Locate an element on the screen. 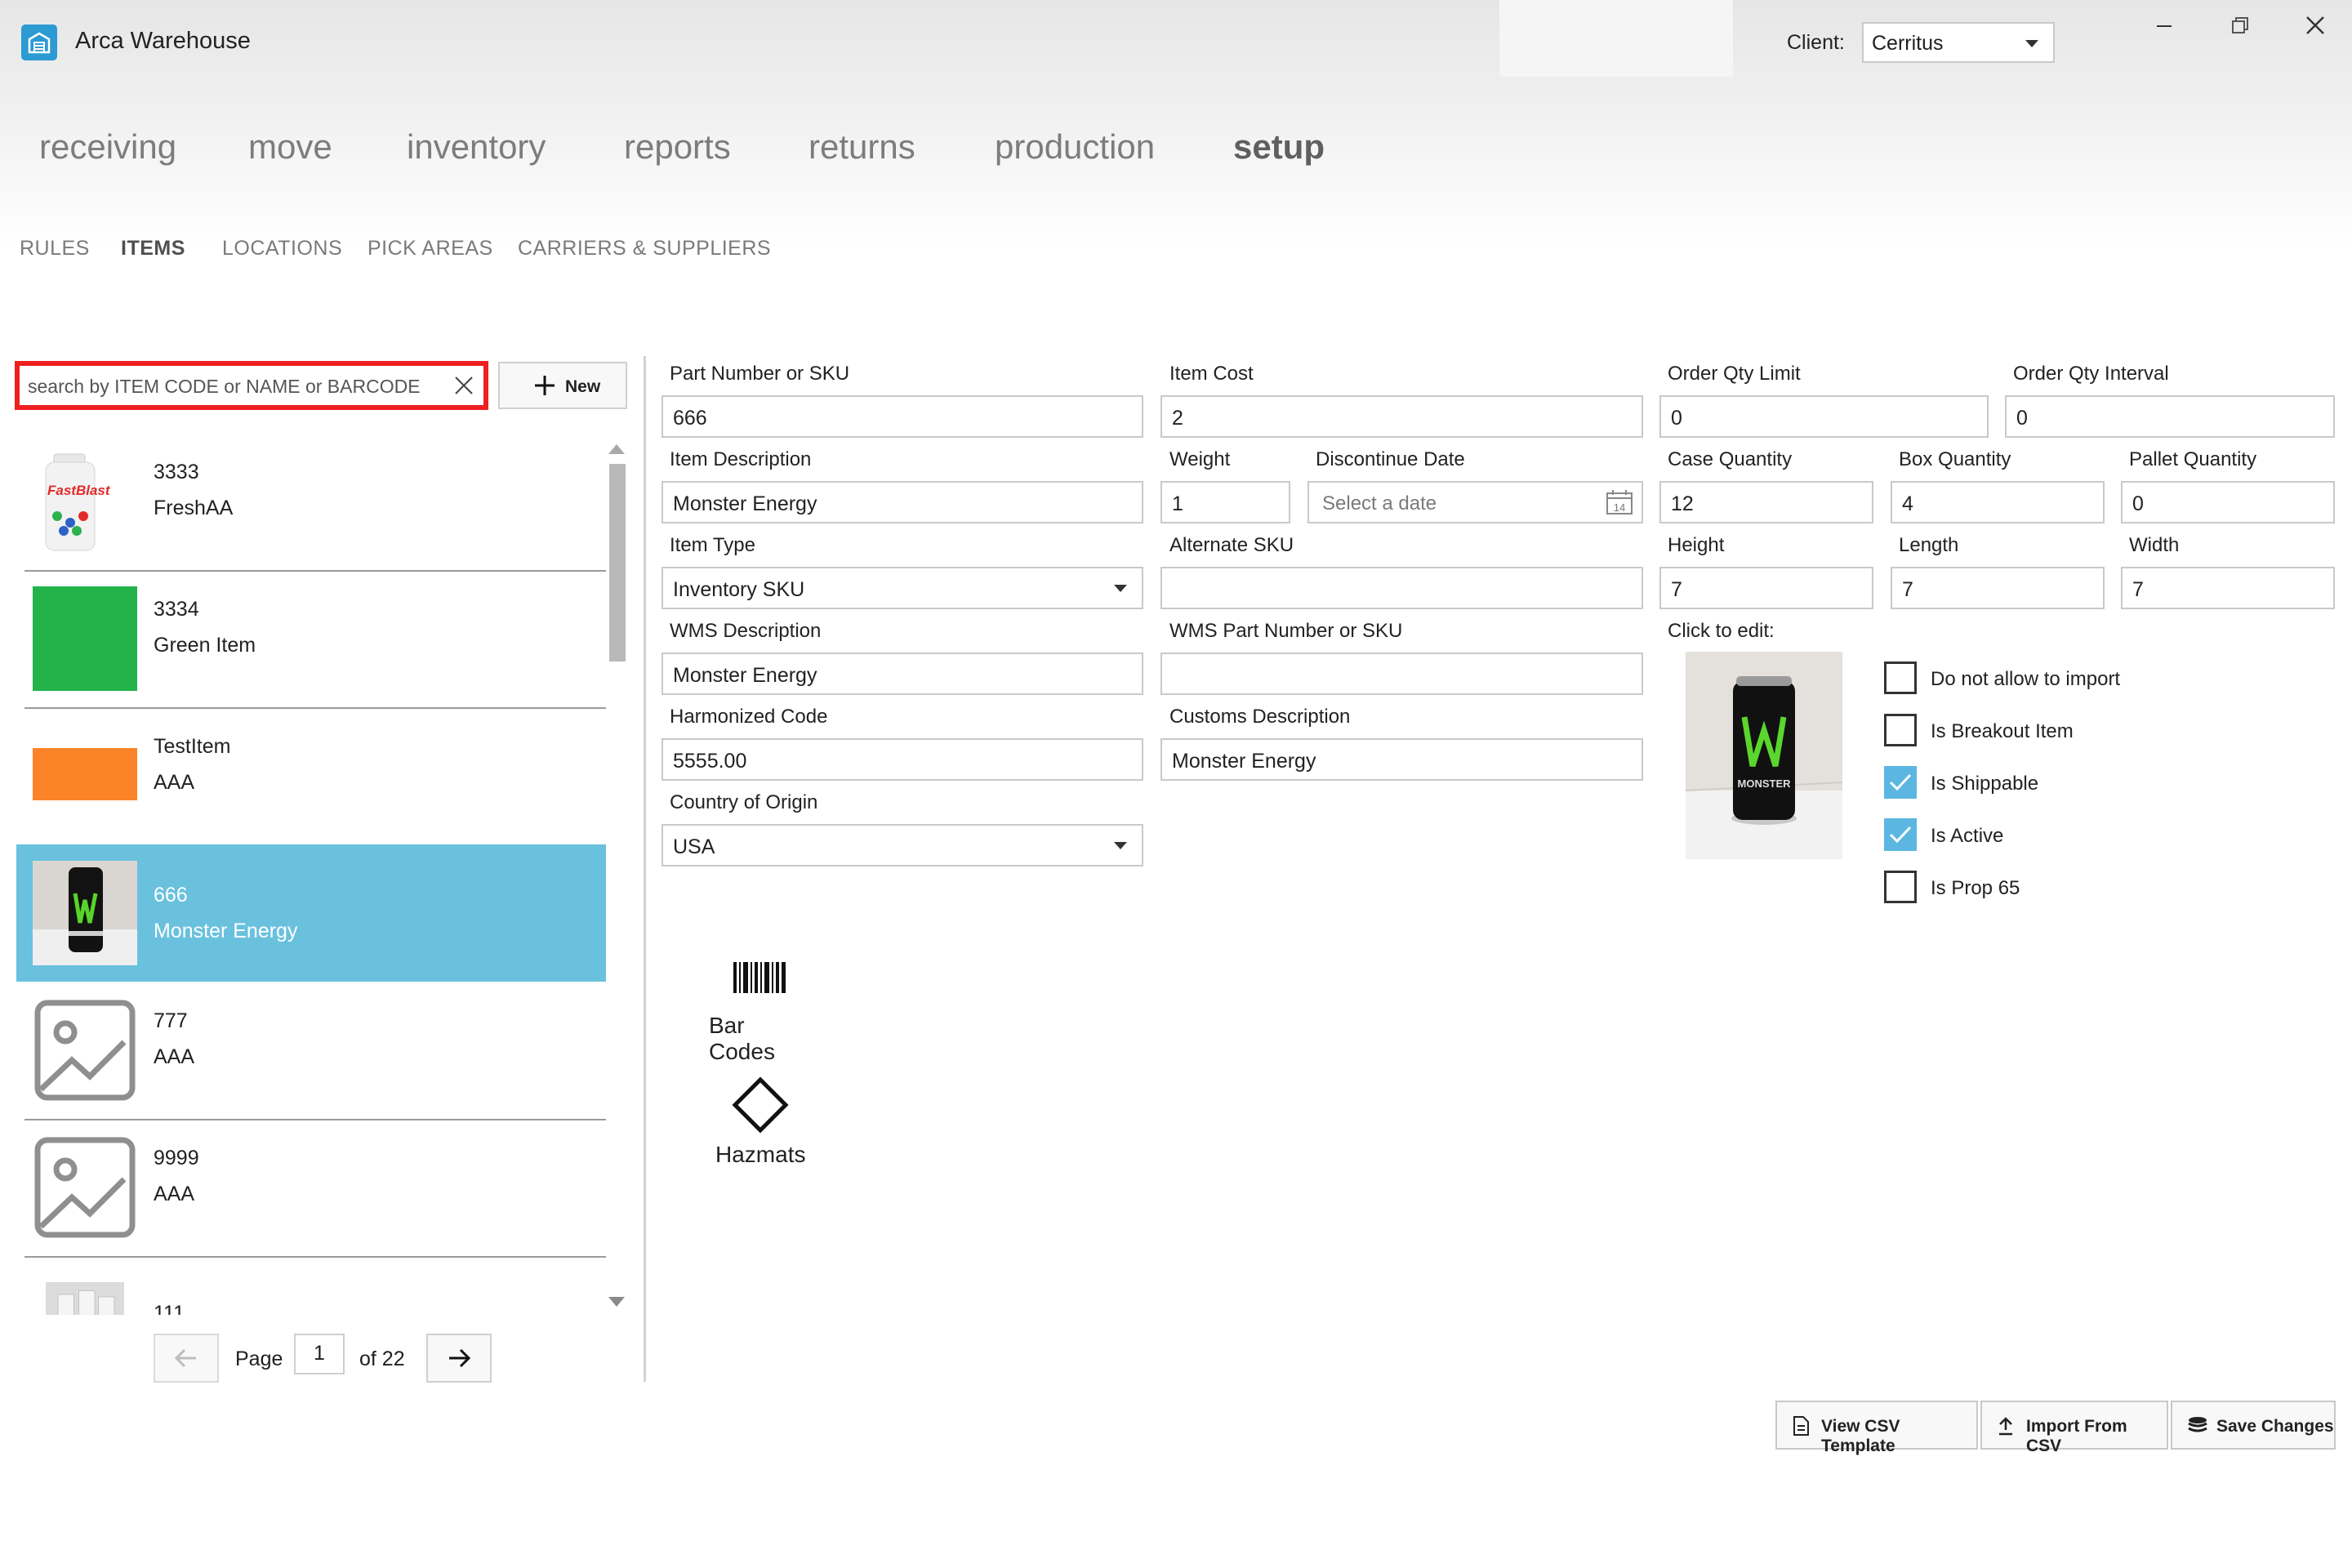 Image resolution: width=2352 pixels, height=1568 pixels. bar-codes-button: Bar Codes is located at coordinates (759, 1007).